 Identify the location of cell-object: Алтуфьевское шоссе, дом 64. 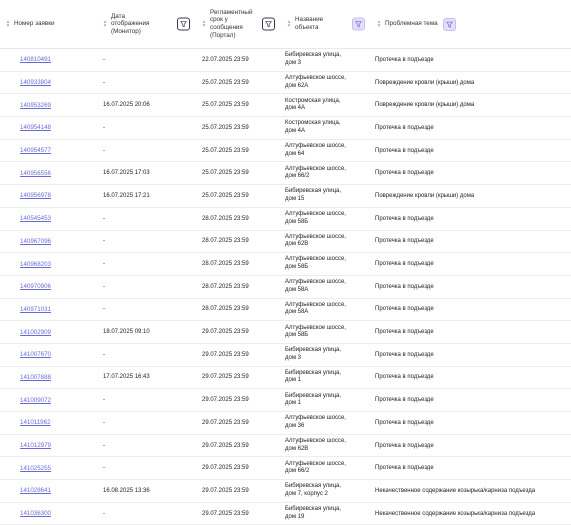
(326, 151).